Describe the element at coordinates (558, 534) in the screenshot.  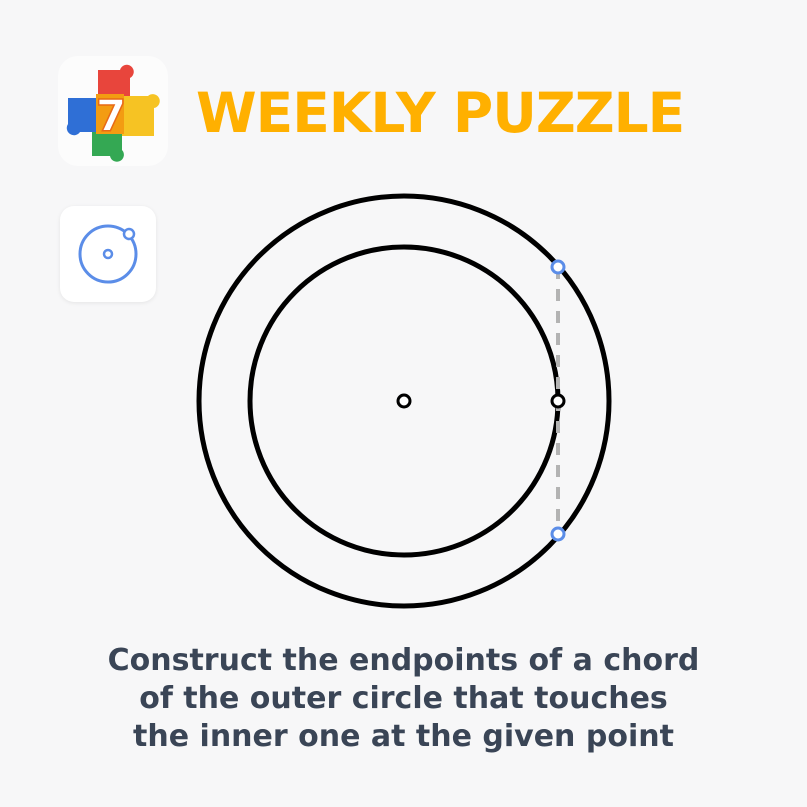
I see `chord-endpoint-bottom` at that location.